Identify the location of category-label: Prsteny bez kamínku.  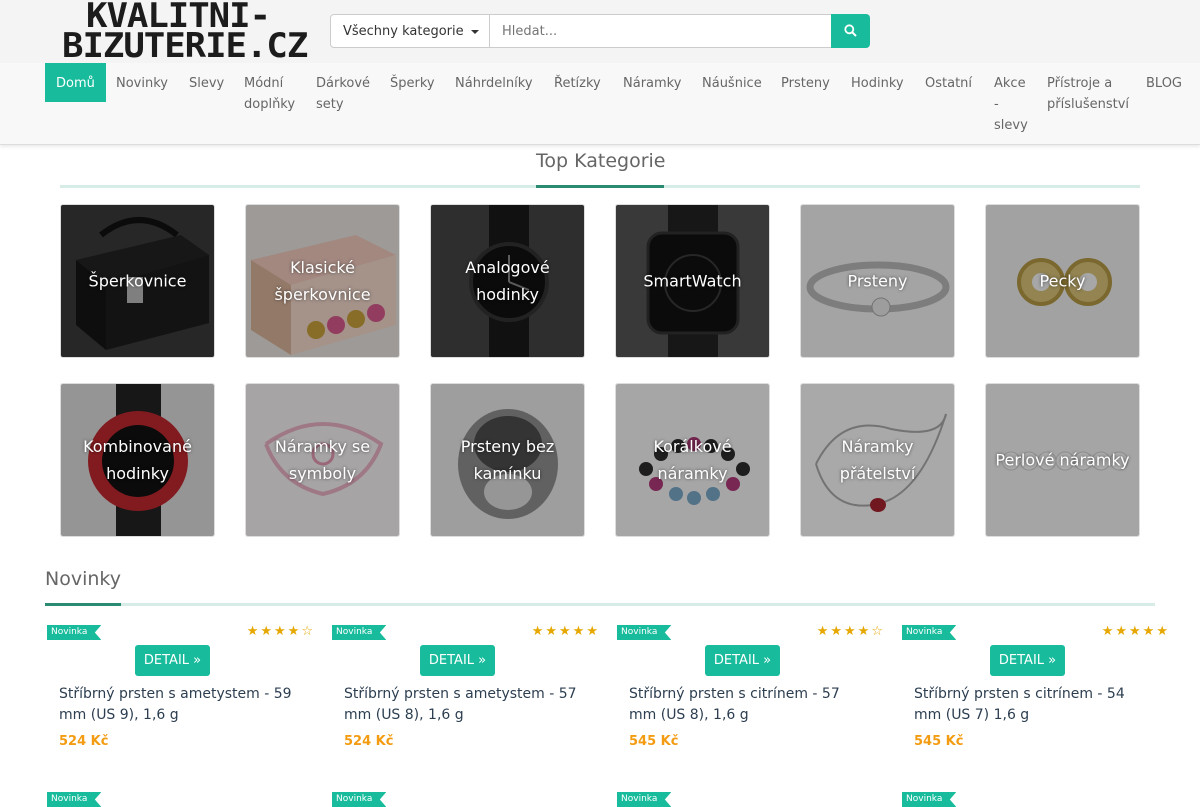
(507, 460).